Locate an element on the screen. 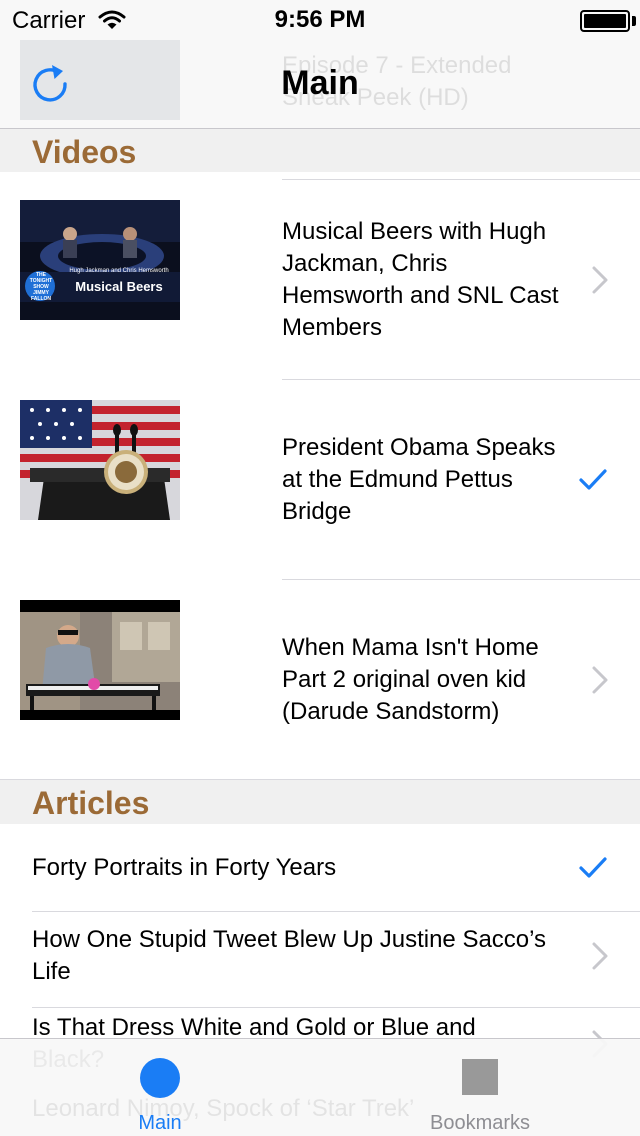  tab-bookmarks: Bookmarks is located at coordinates (480, 1087).